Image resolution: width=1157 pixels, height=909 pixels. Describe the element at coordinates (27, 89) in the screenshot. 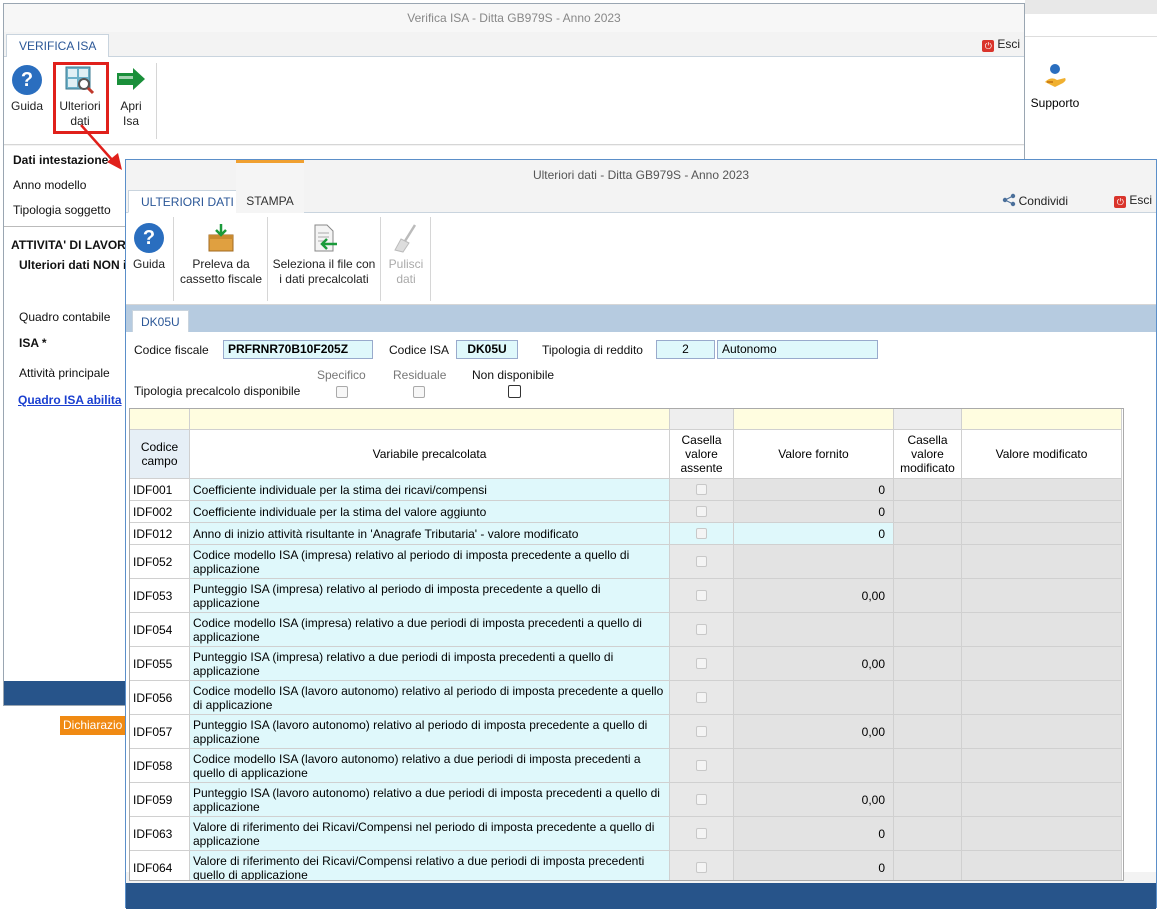

I see `guida-button: ? Guida` at that location.